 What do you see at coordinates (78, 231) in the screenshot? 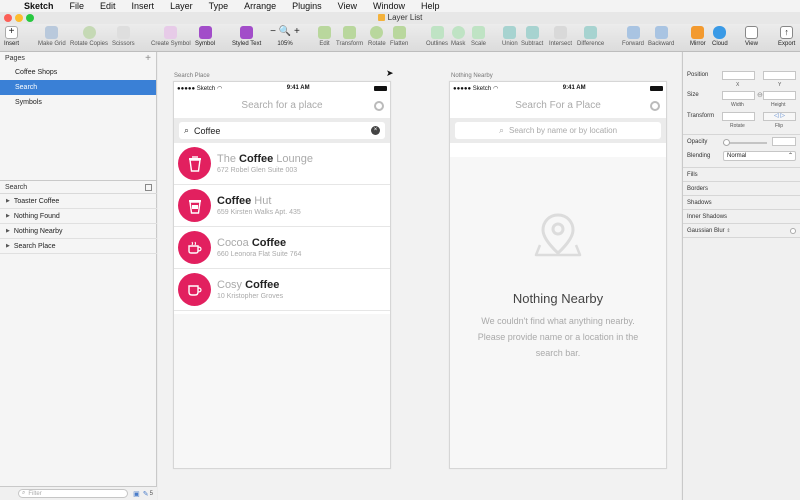
I see `layer-row: ▶ Nothing Nearby` at bounding box center [78, 231].